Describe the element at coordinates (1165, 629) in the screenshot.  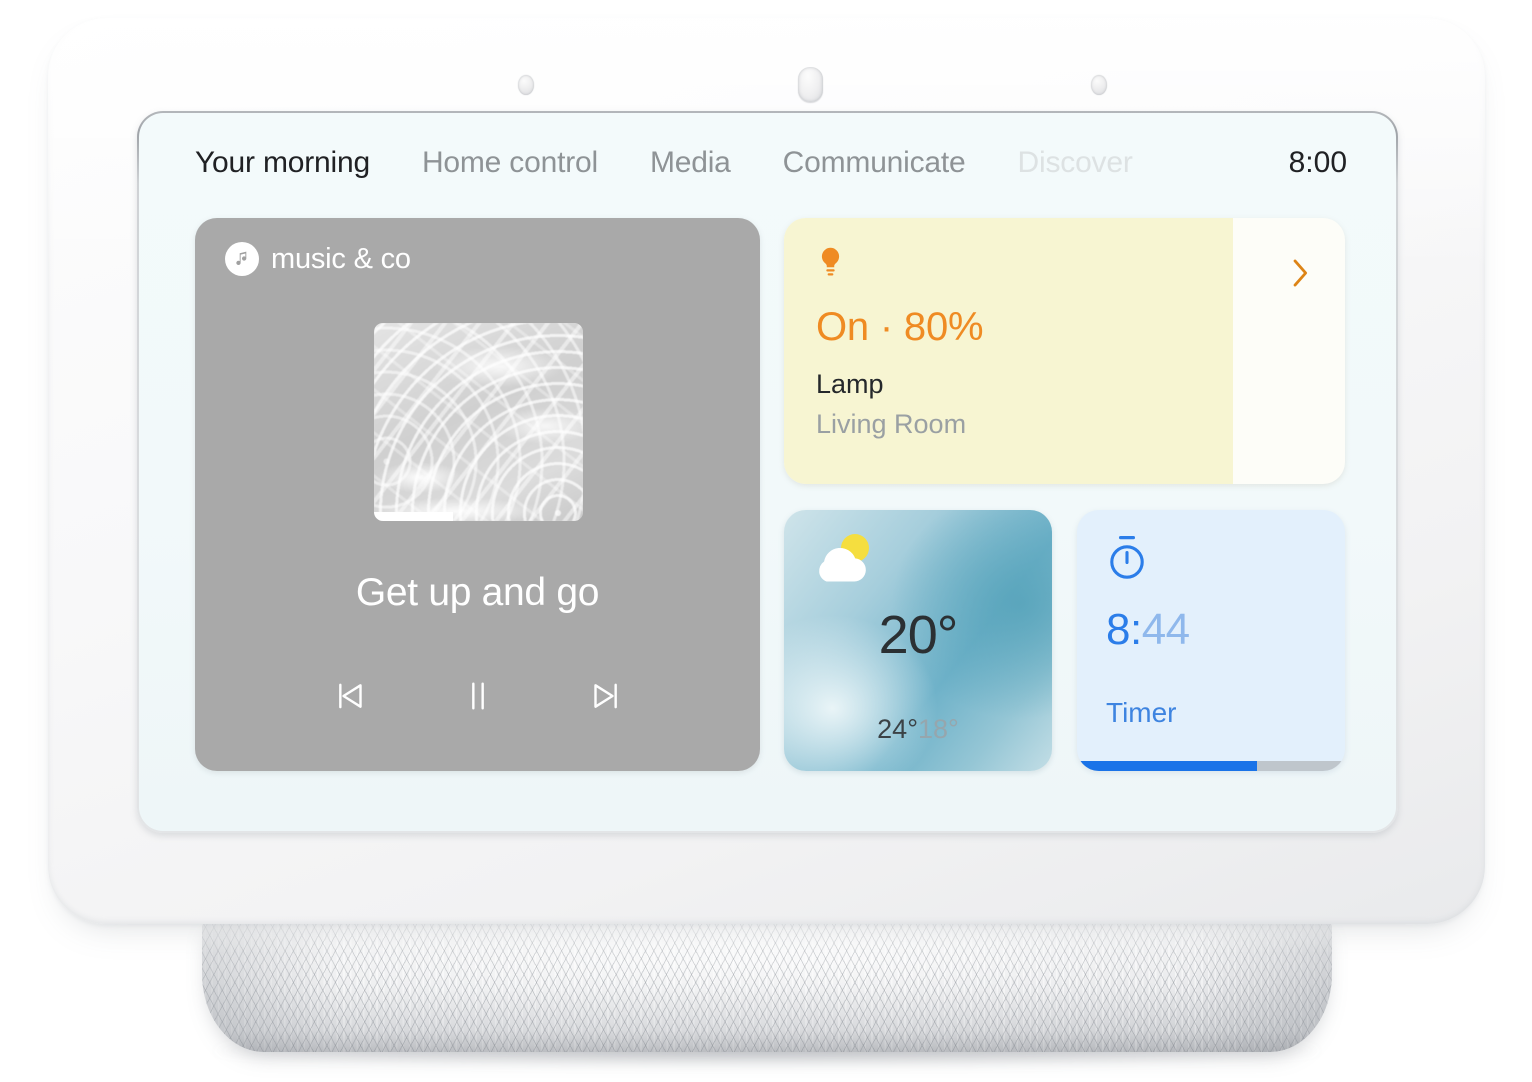
I see `timer-remaining: 44` at that location.